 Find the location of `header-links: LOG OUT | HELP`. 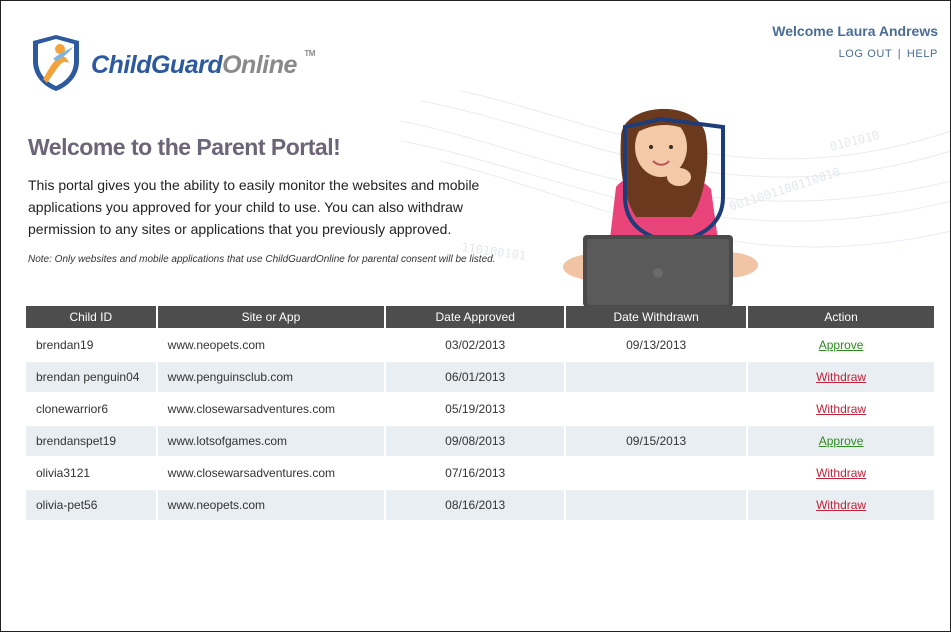

header-links: LOG OUT | HELP is located at coordinates (888, 54).